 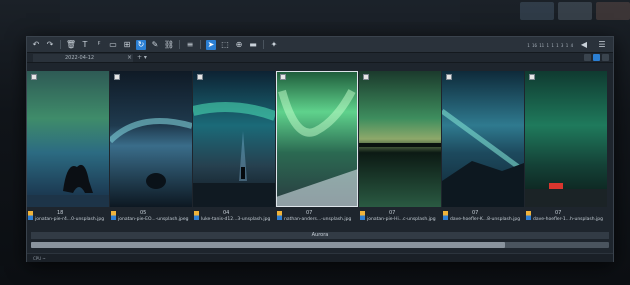 I want to click on filmstrip-view-icon, so click(x=596, y=57).